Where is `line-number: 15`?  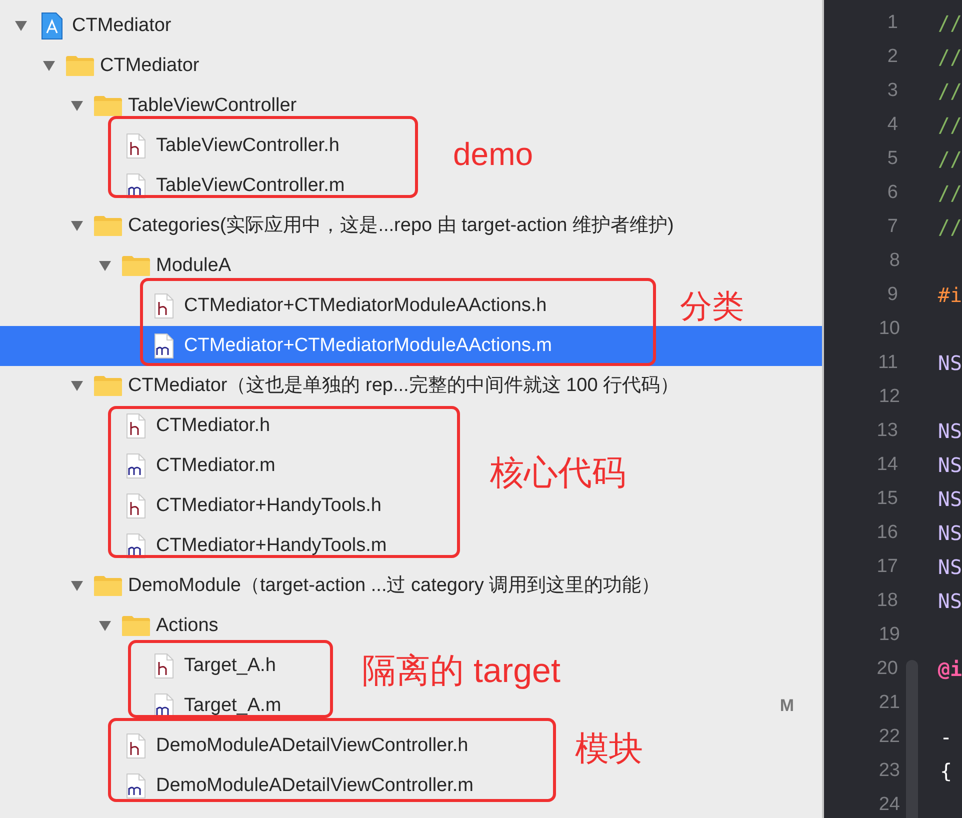 line-number: 15 is located at coordinates (887, 498).